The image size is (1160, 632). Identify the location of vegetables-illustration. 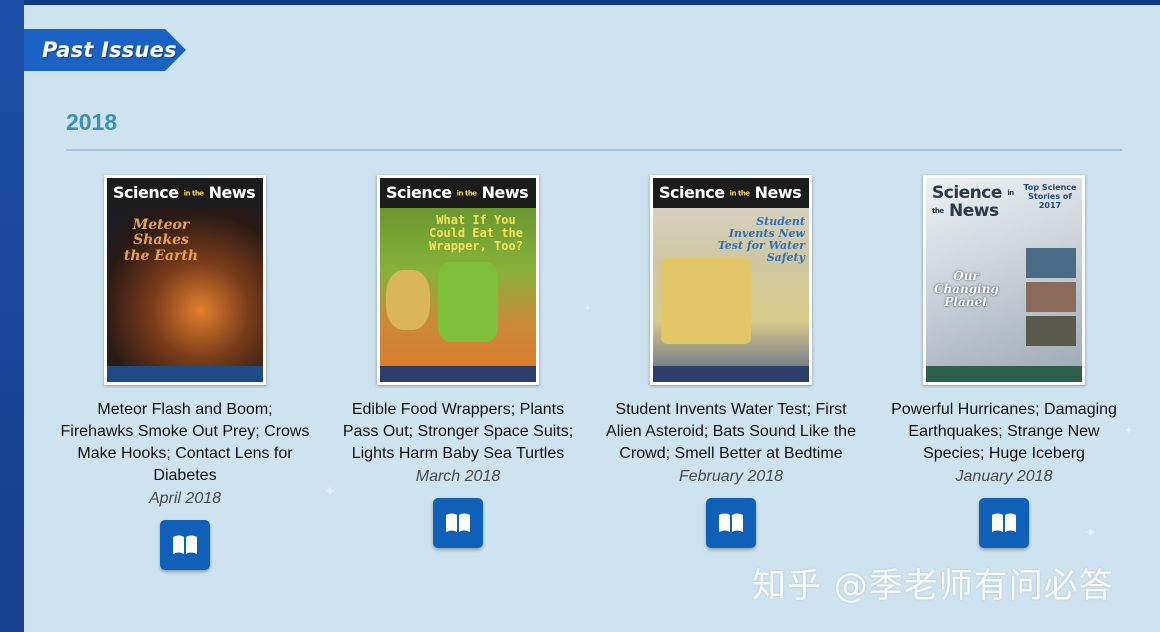
(468, 302).